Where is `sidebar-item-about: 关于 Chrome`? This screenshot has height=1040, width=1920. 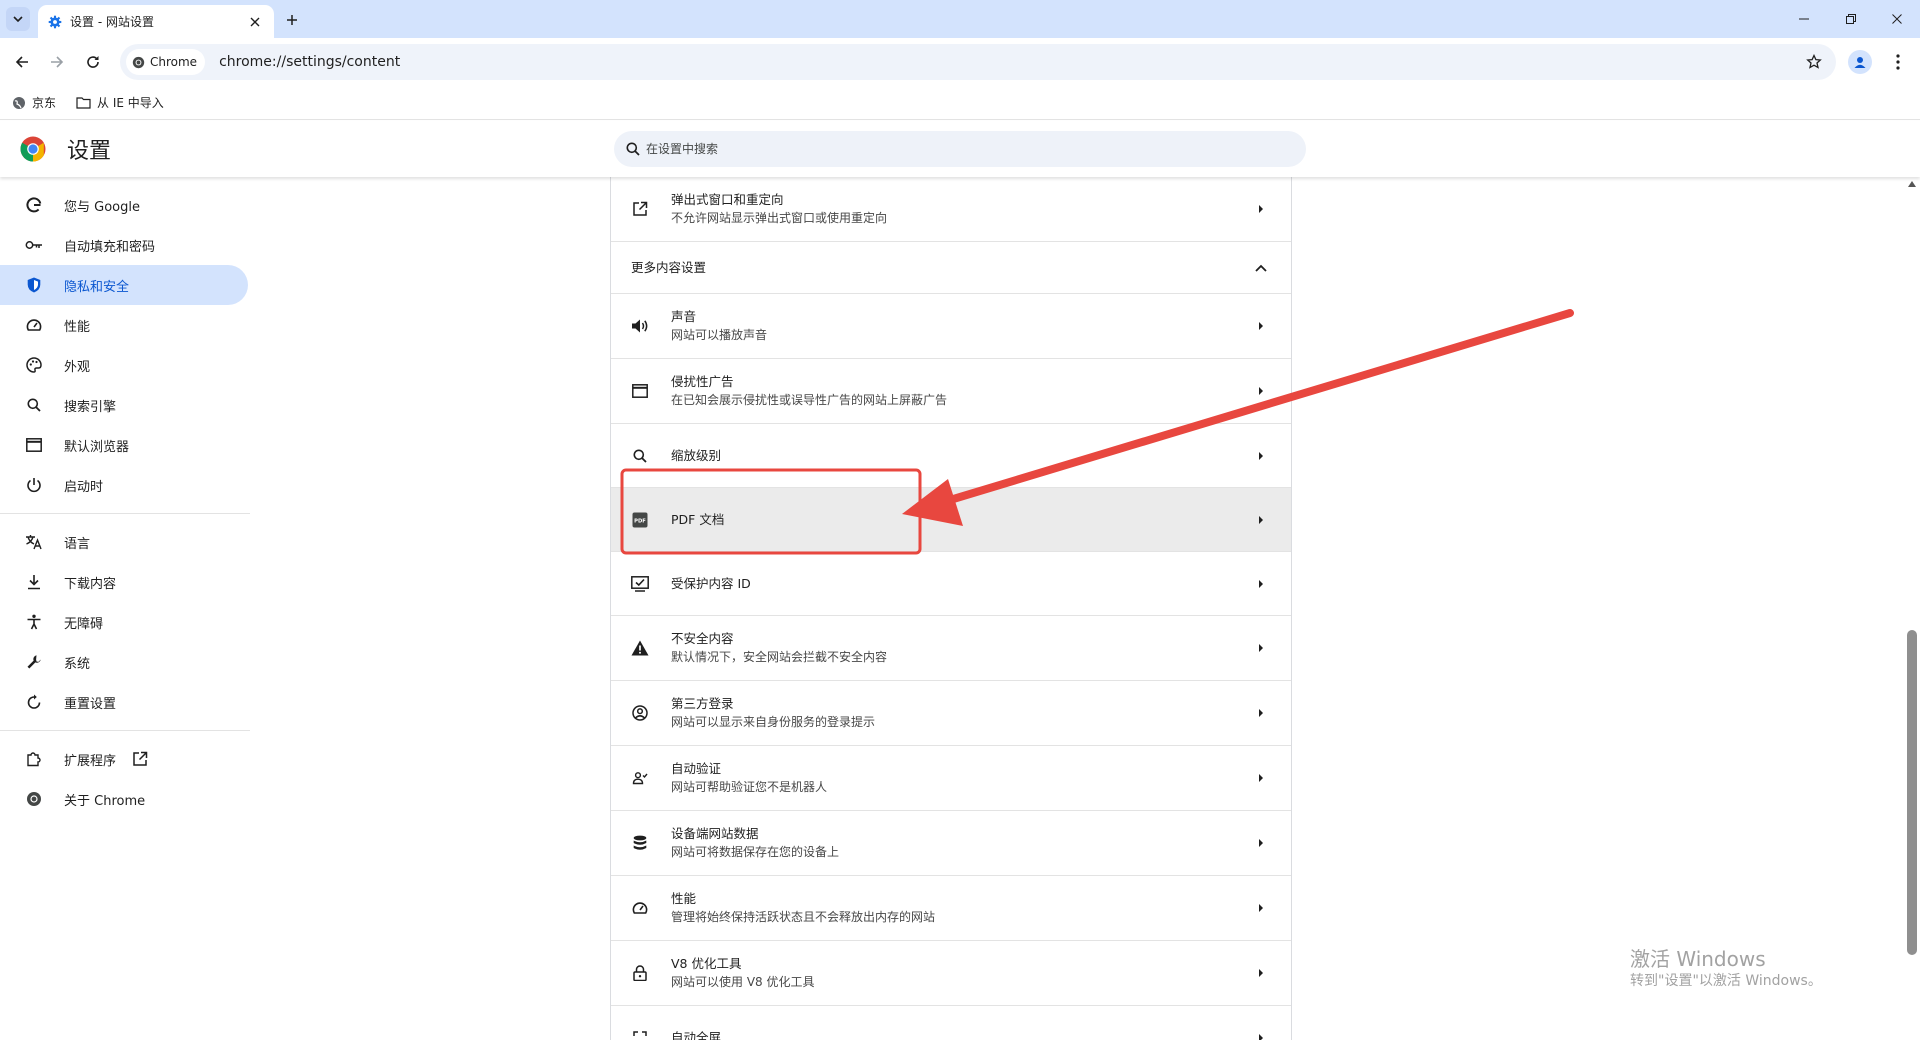 sidebar-item-about: 关于 Chrome is located at coordinates (124, 799).